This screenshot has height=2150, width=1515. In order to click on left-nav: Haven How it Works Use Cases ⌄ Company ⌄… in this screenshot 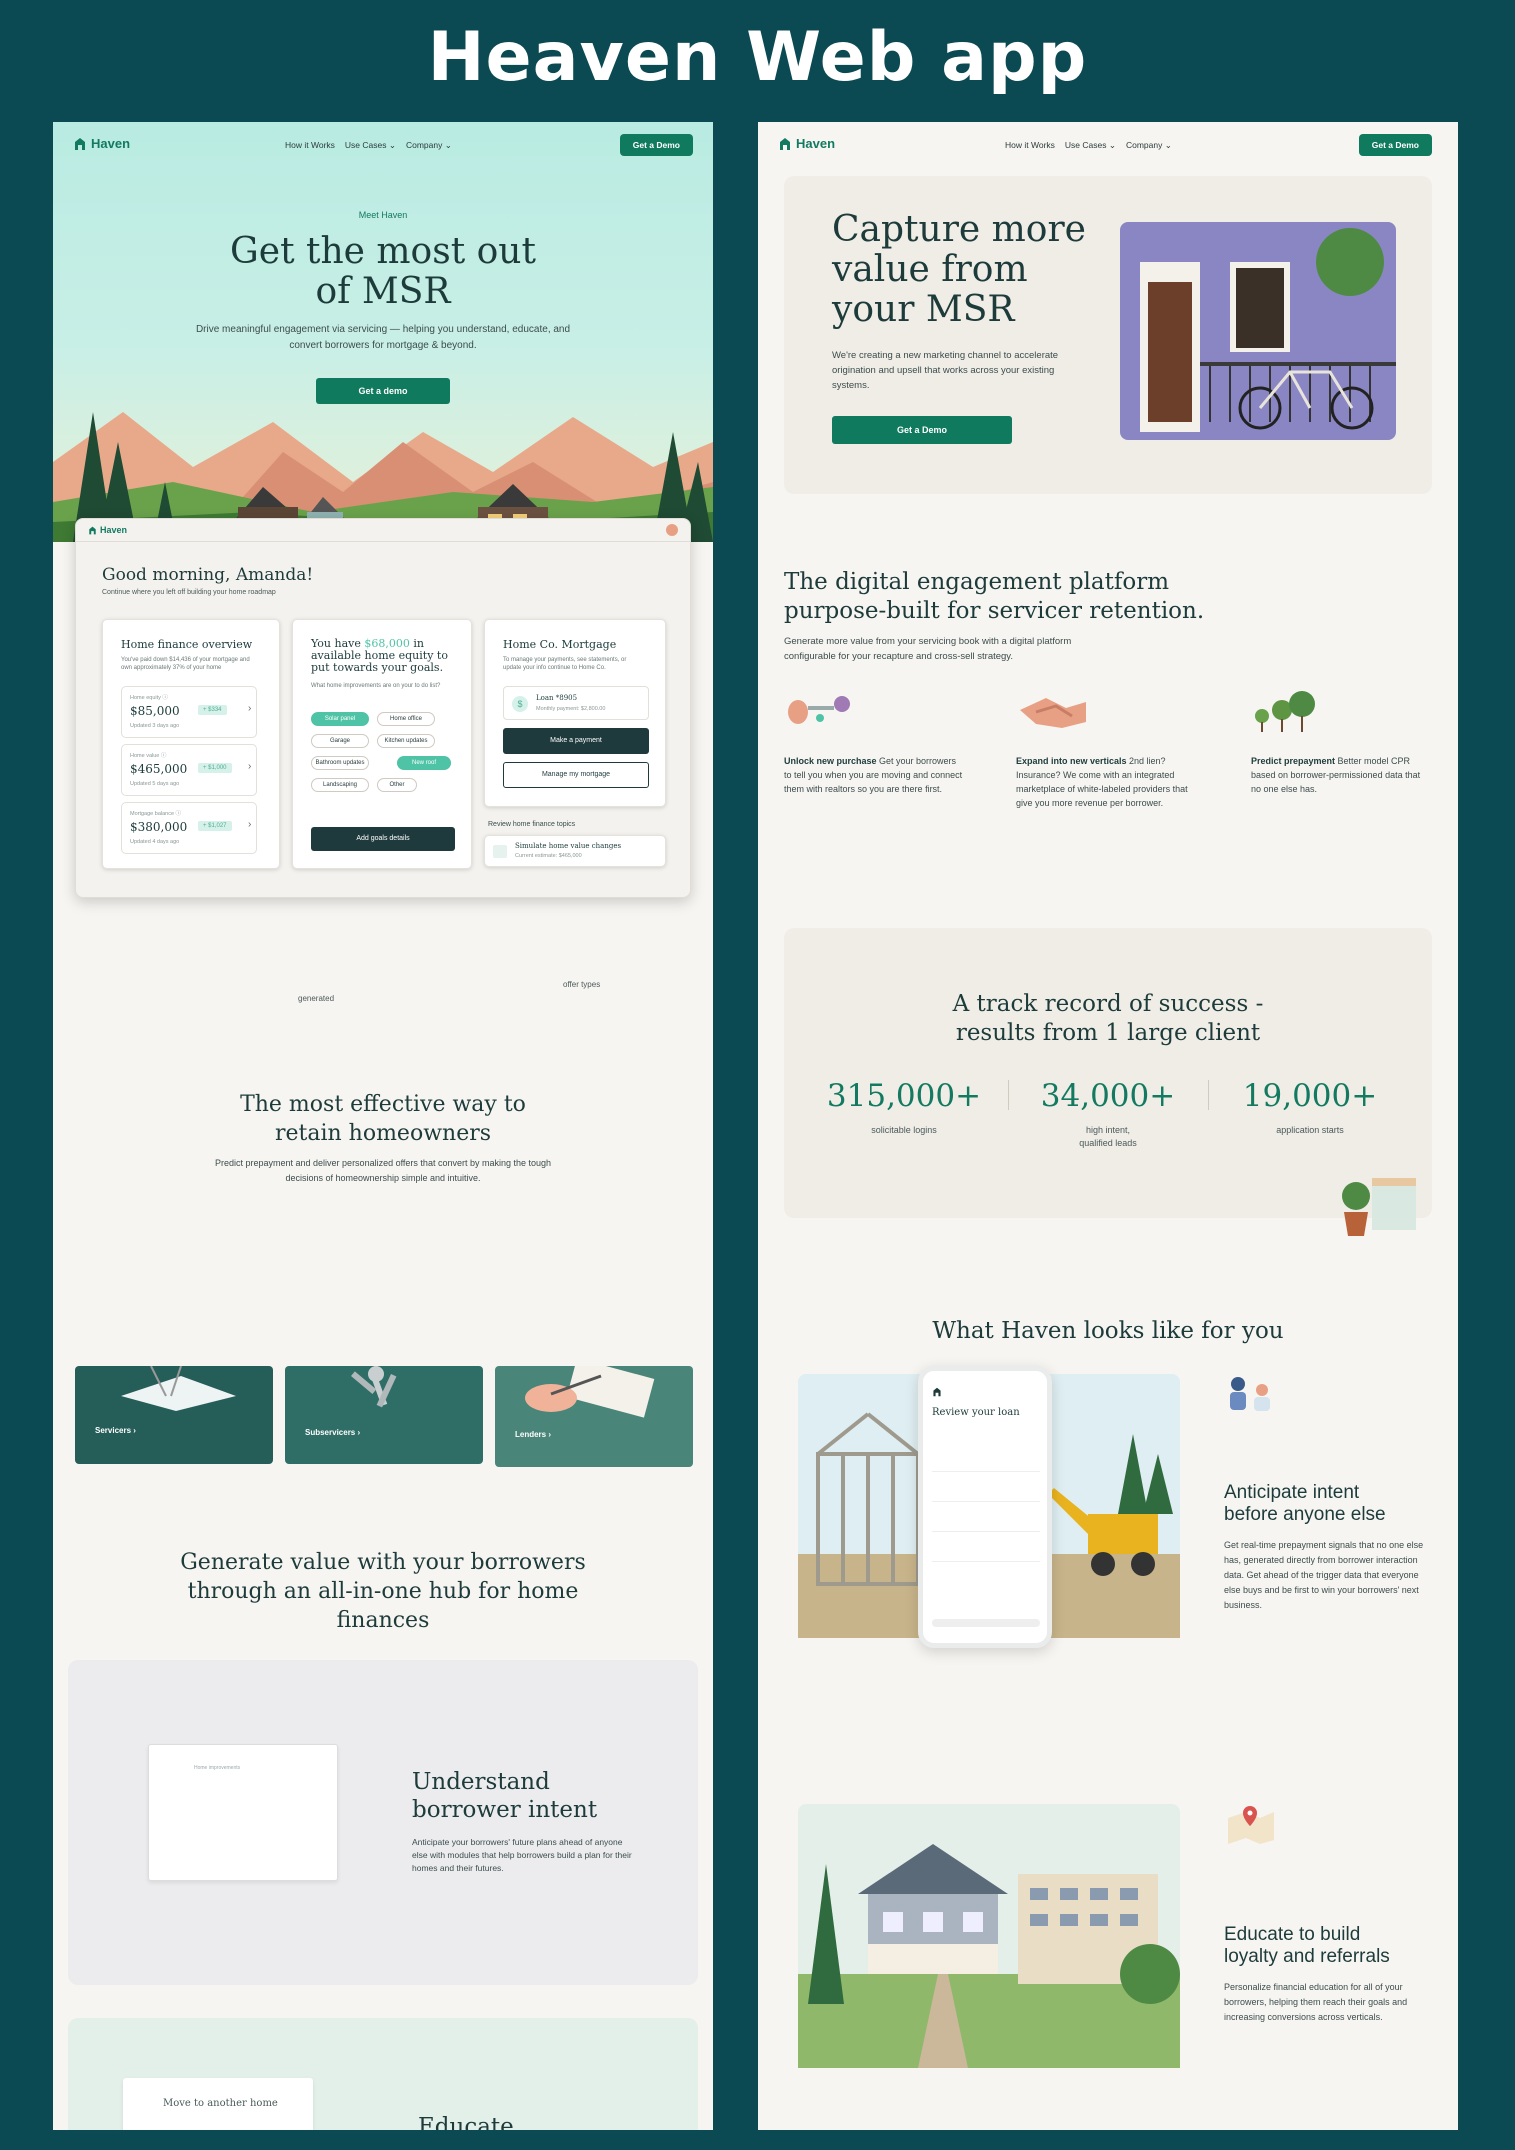, I will do `click(383, 146)`.